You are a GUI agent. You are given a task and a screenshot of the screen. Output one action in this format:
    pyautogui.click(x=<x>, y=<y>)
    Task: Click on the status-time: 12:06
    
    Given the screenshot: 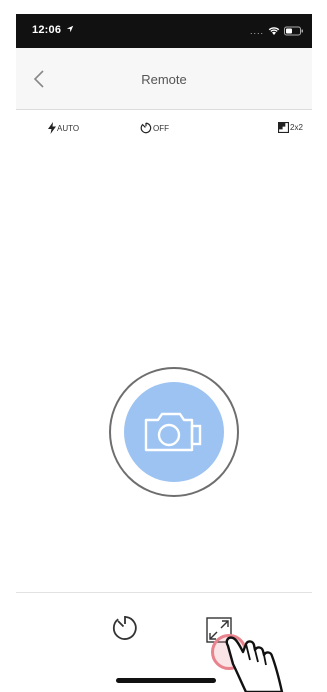 What is the action you would take?
    pyautogui.click(x=53, y=30)
    